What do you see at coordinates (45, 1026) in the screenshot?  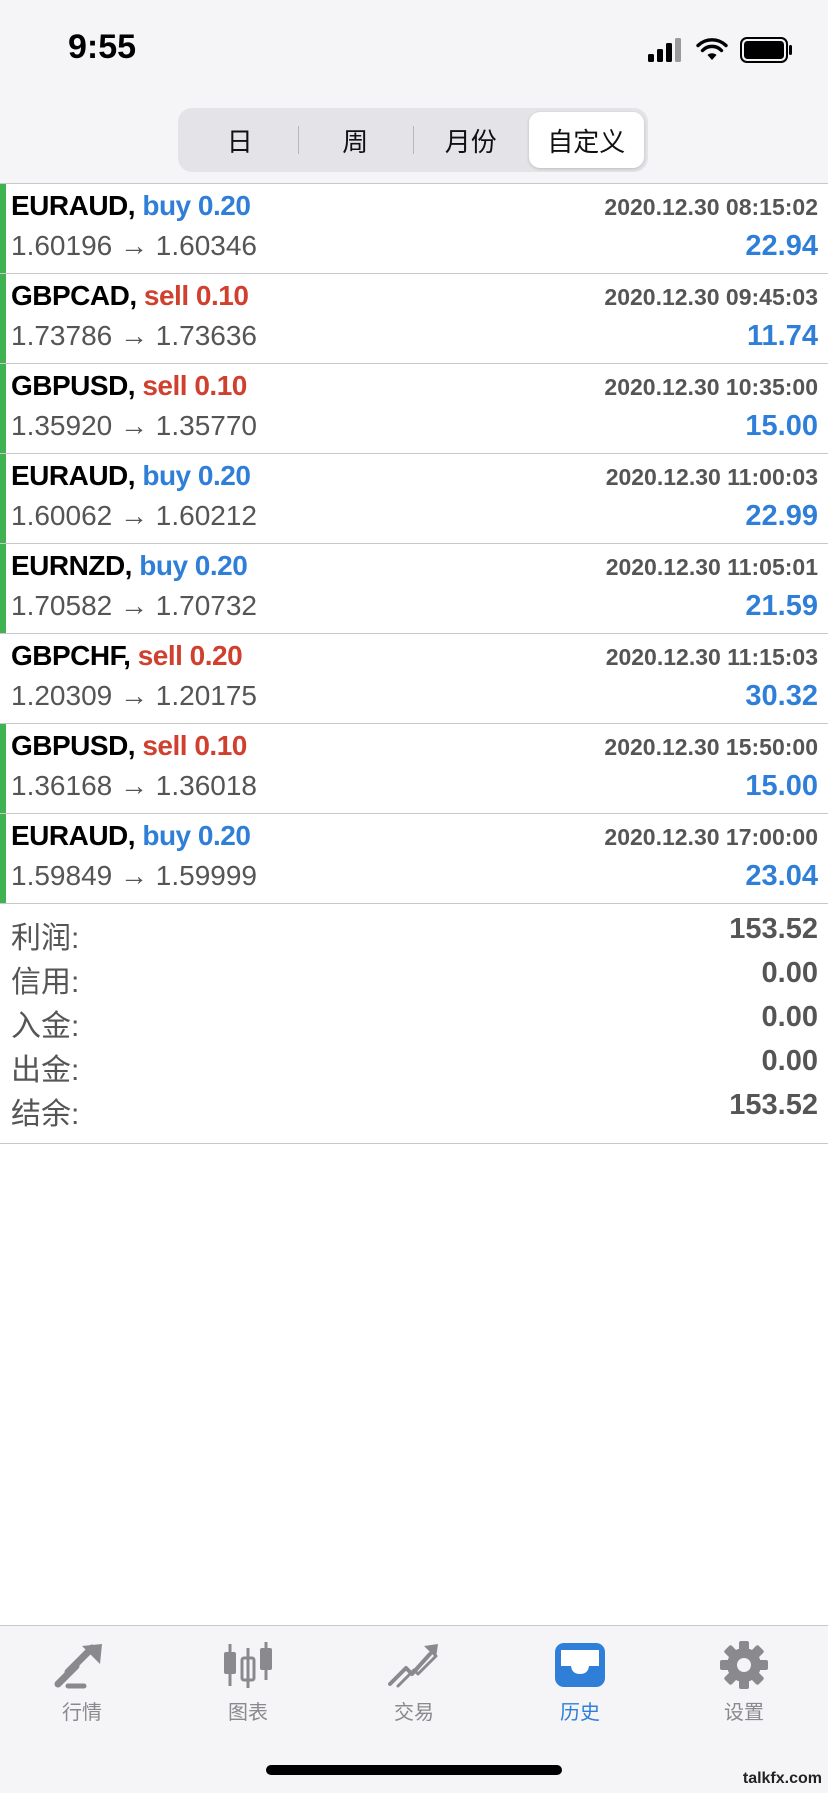 I see `summary-label: 入金:` at bounding box center [45, 1026].